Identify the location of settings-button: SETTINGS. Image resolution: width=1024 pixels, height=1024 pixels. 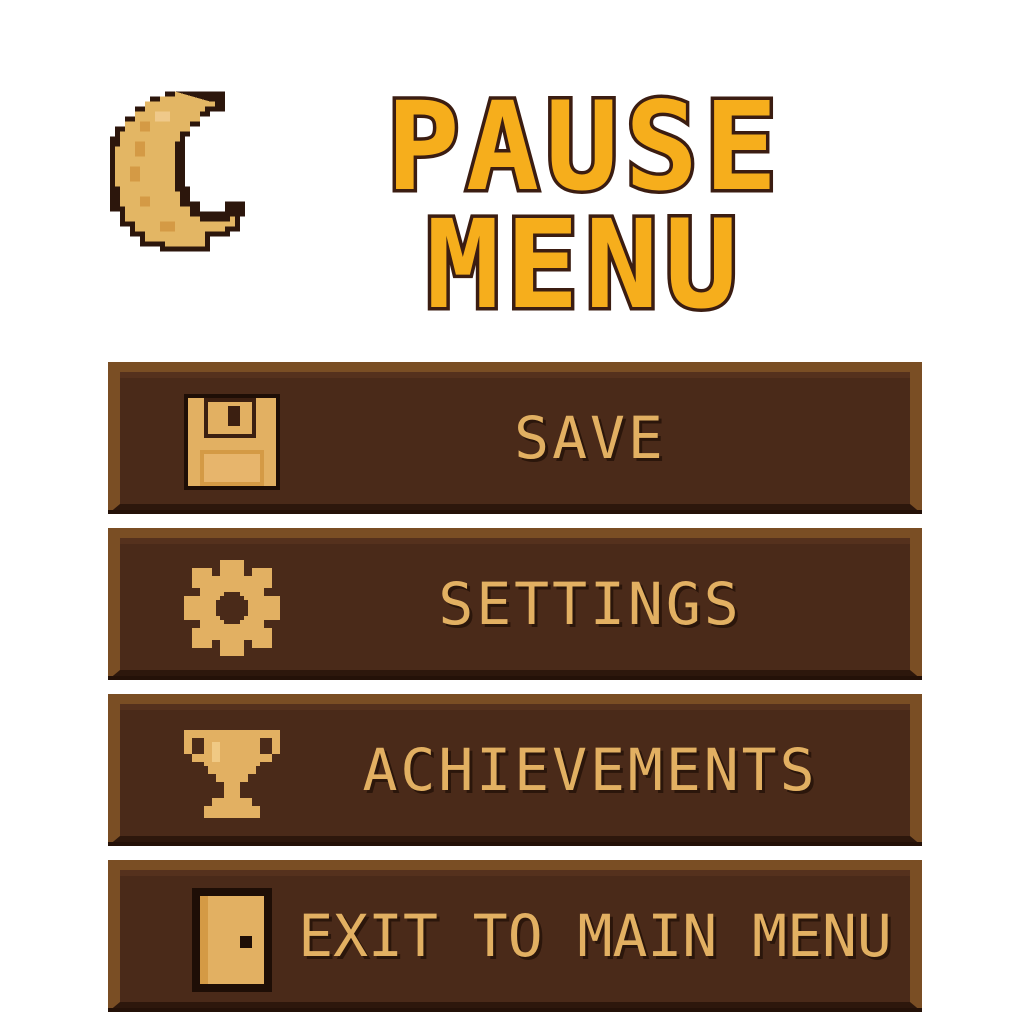
(515, 604).